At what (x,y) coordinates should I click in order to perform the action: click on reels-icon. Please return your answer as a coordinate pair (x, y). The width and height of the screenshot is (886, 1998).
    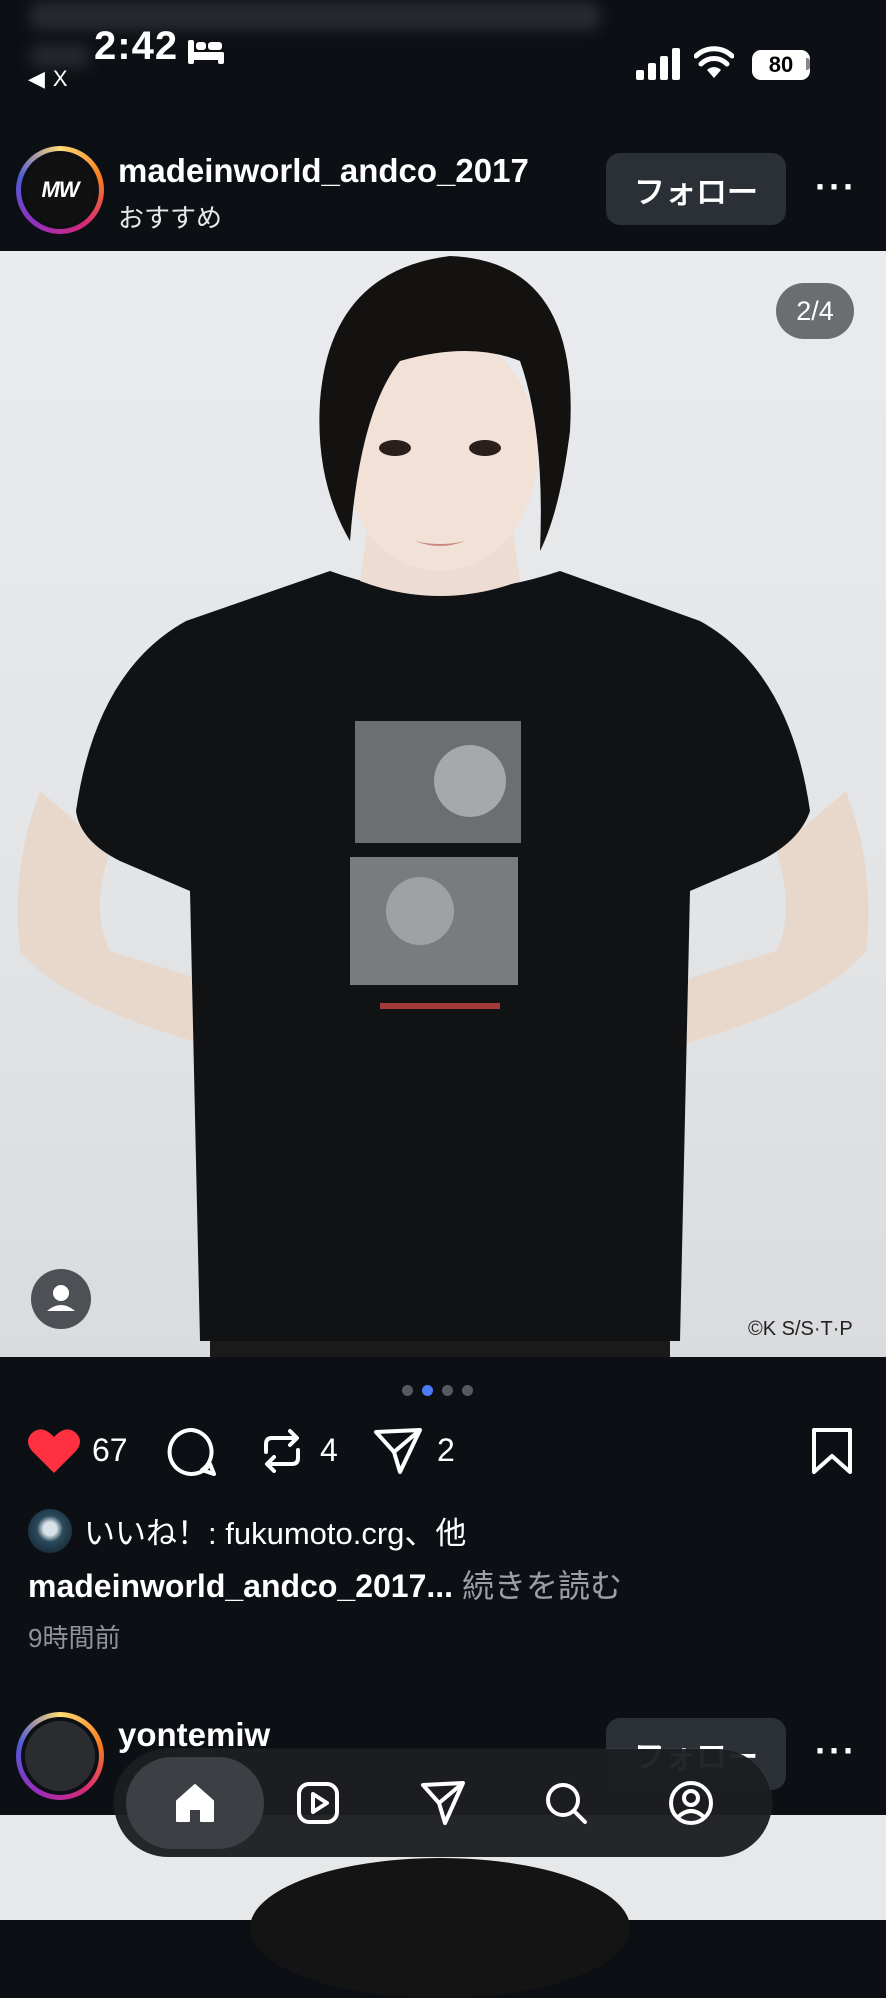
    Looking at the image, I should click on (318, 1803).